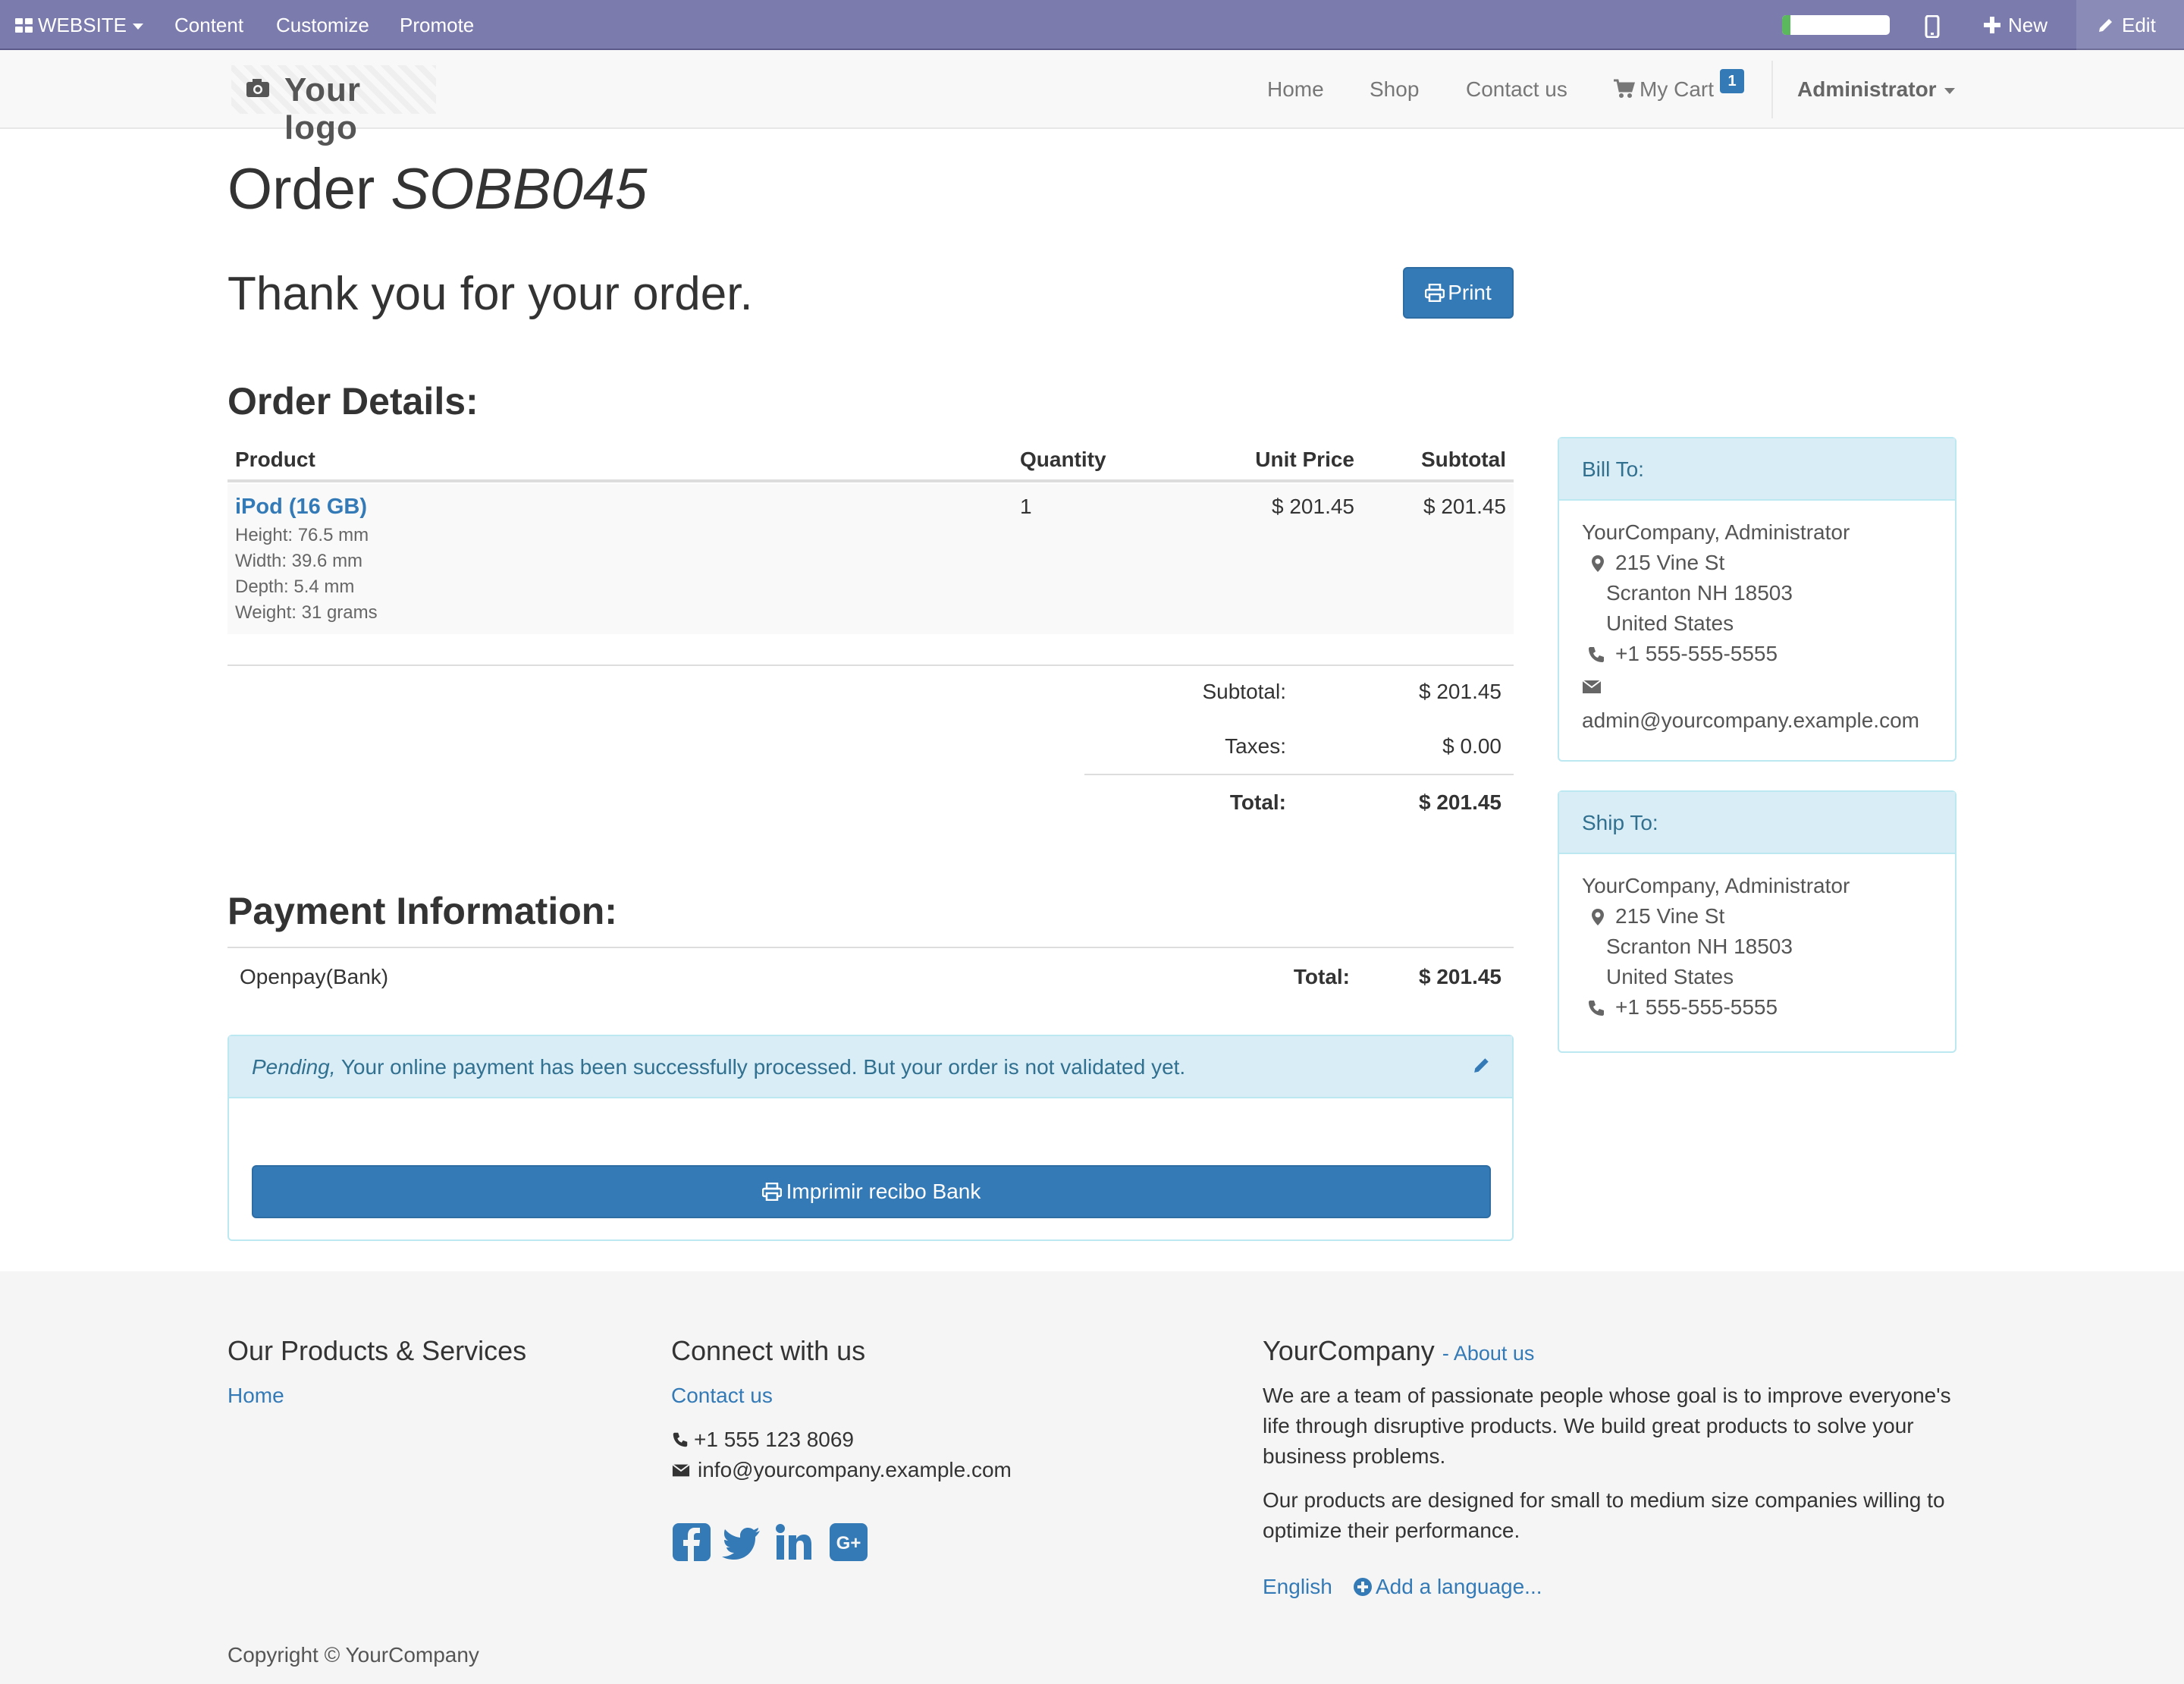 This screenshot has width=2184, height=1684. I want to click on nav-contact: Contact us, so click(1516, 89).